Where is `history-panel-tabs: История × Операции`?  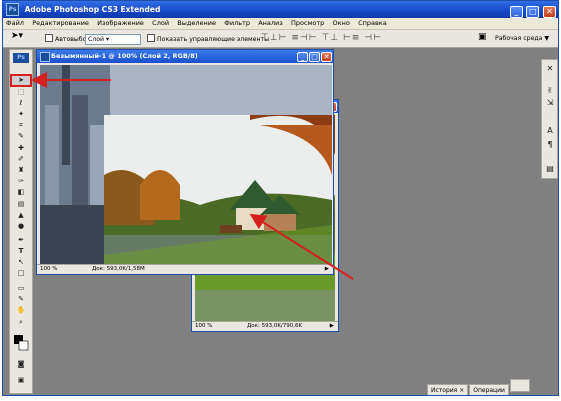
history-panel-tabs: История × Операции is located at coordinates (479, 387).